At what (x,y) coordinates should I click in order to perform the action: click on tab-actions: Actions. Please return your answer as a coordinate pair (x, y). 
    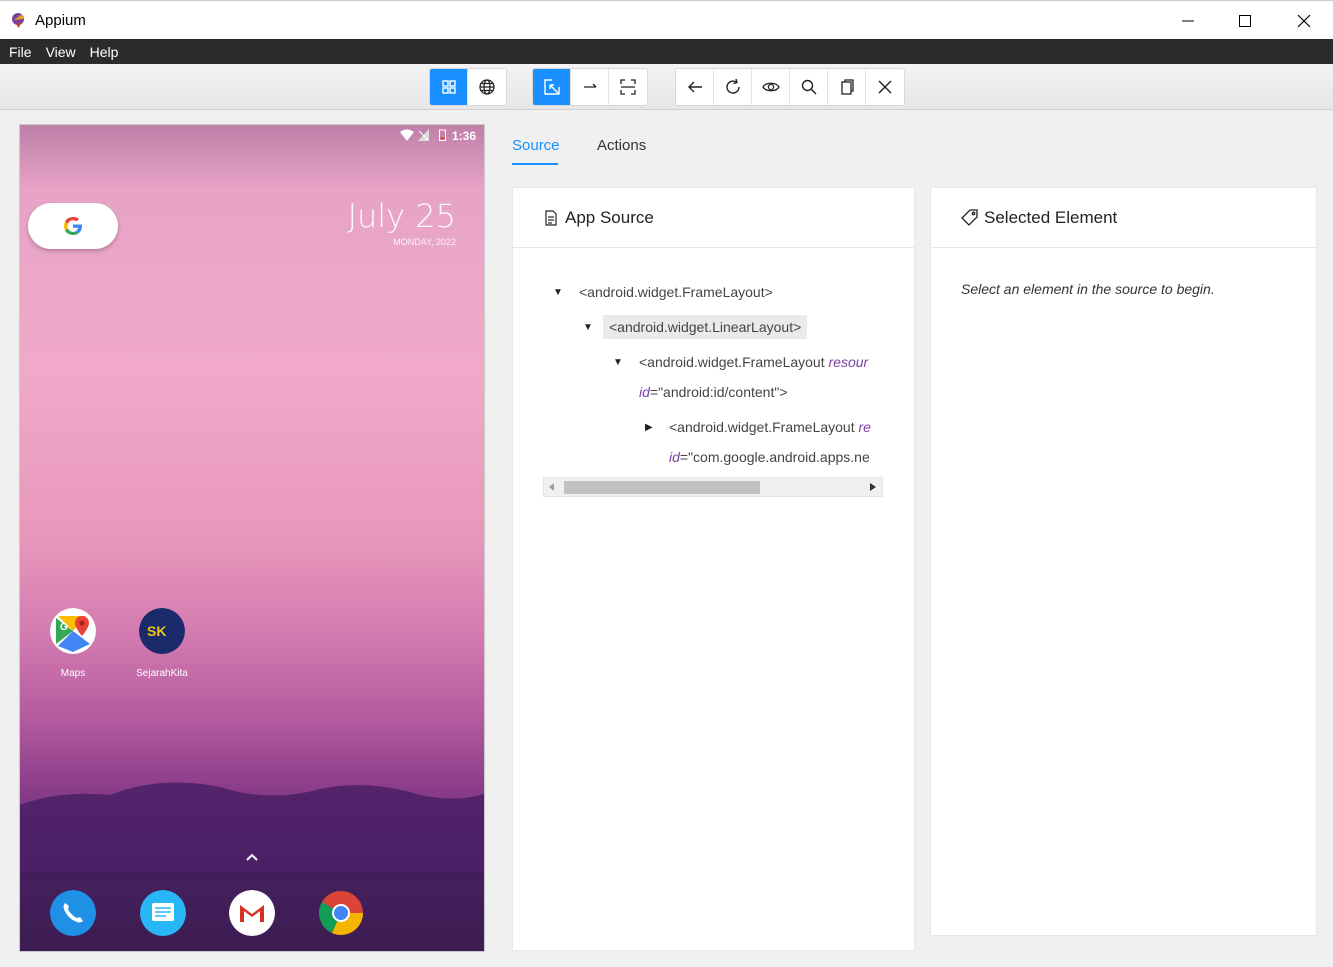
    Looking at the image, I should click on (621, 145).